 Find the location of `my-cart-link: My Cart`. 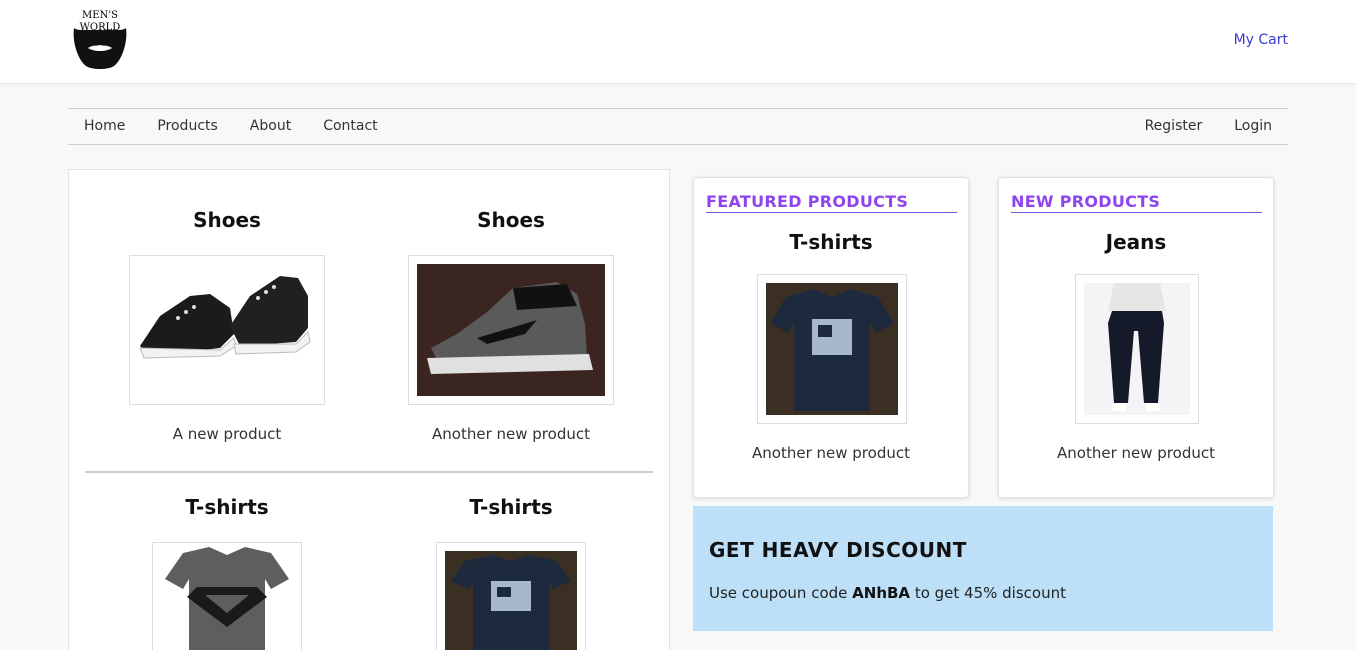

my-cart-link: My Cart is located at coordinates (1261, 40).